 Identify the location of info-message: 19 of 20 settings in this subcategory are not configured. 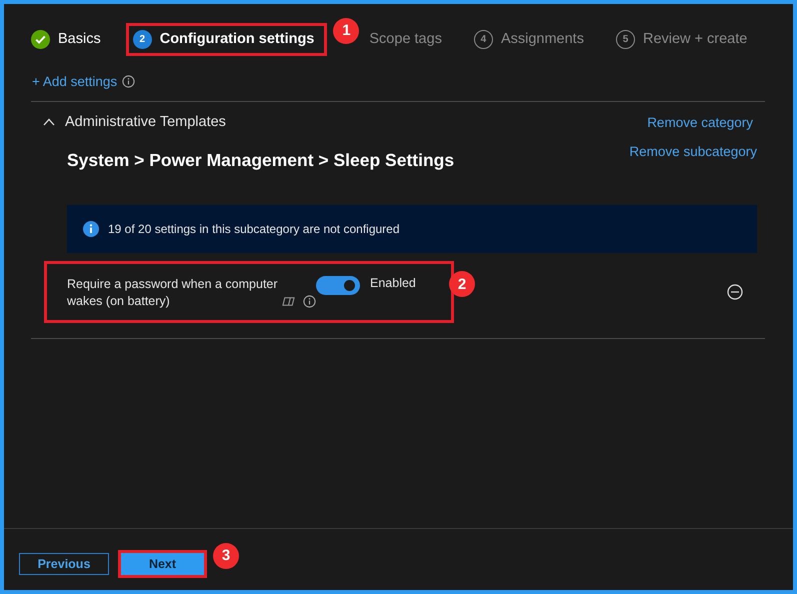
(254, 229).